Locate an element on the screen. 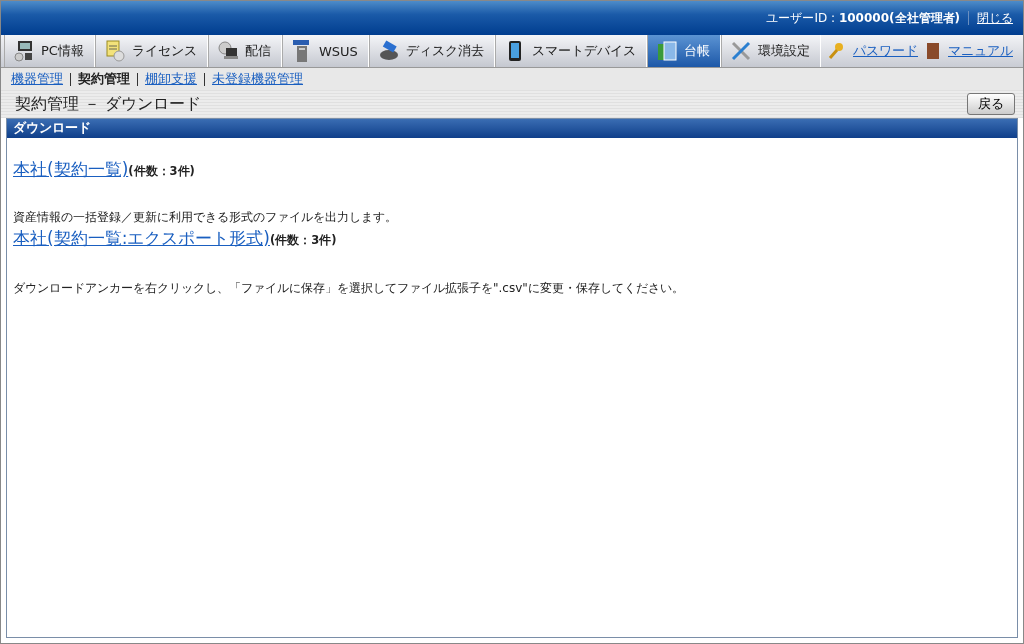  page-title: 契約管理 － ダウンロード is located at coordinates (108, 104).